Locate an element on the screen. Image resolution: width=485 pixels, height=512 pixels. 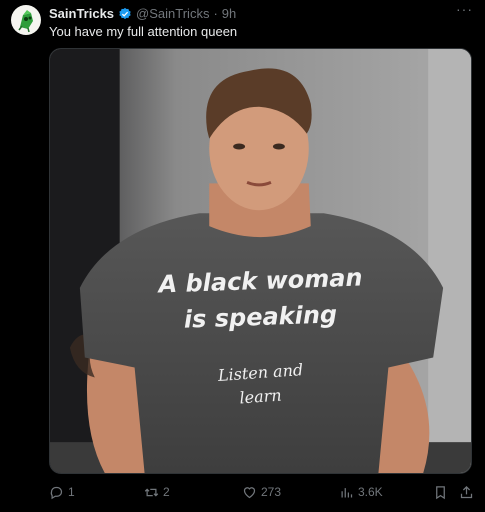
share-icon is located at coordinates (466, 491).